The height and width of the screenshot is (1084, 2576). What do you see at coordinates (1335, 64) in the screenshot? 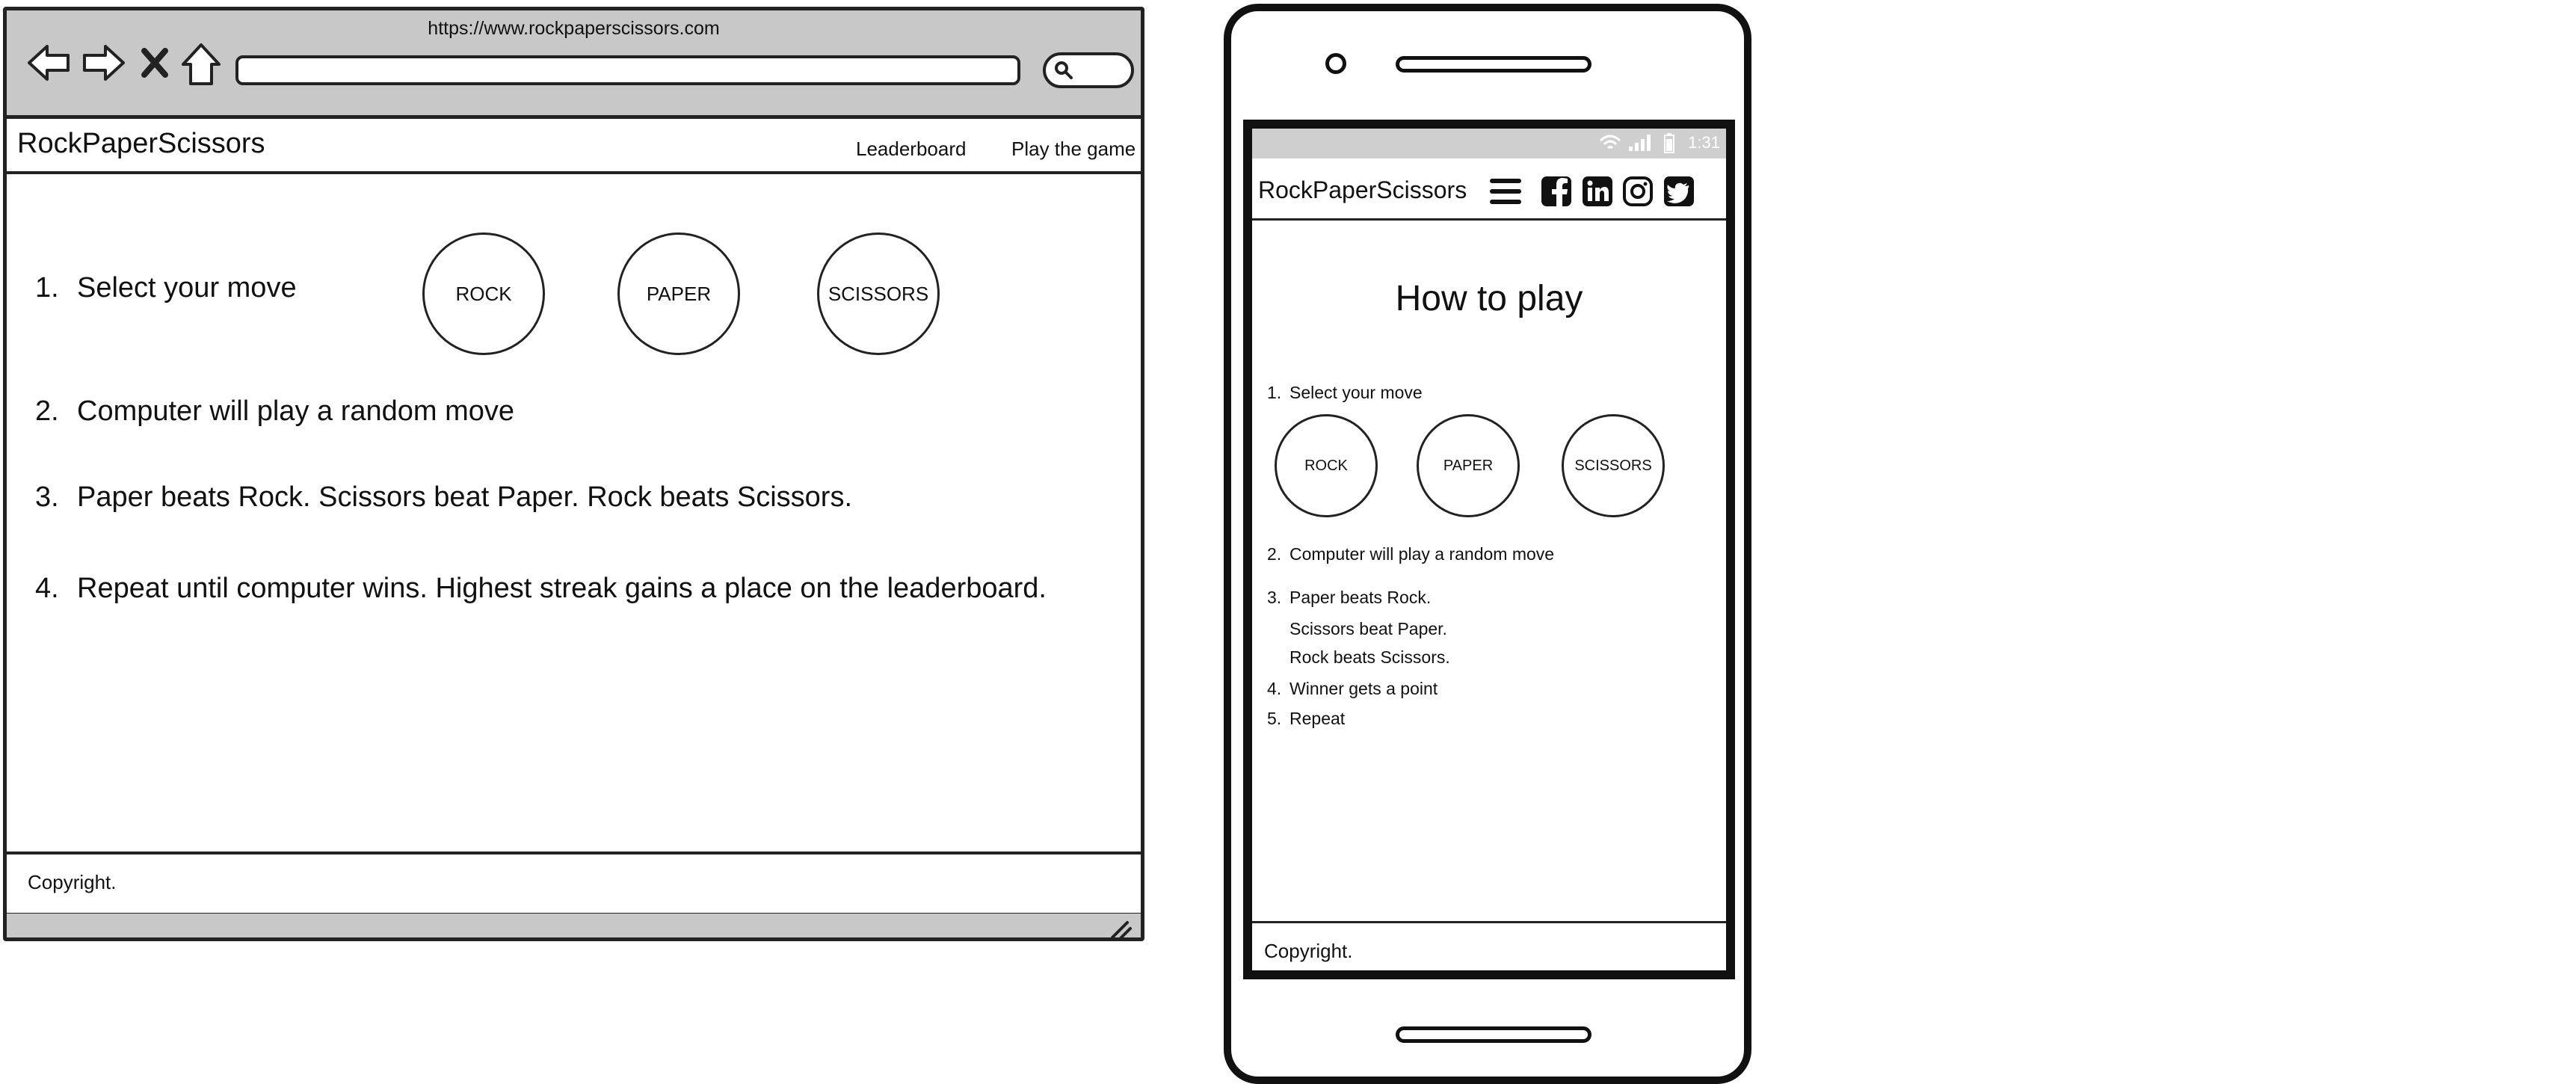
I see `camera-icon` at bounding box center [1335, 64].